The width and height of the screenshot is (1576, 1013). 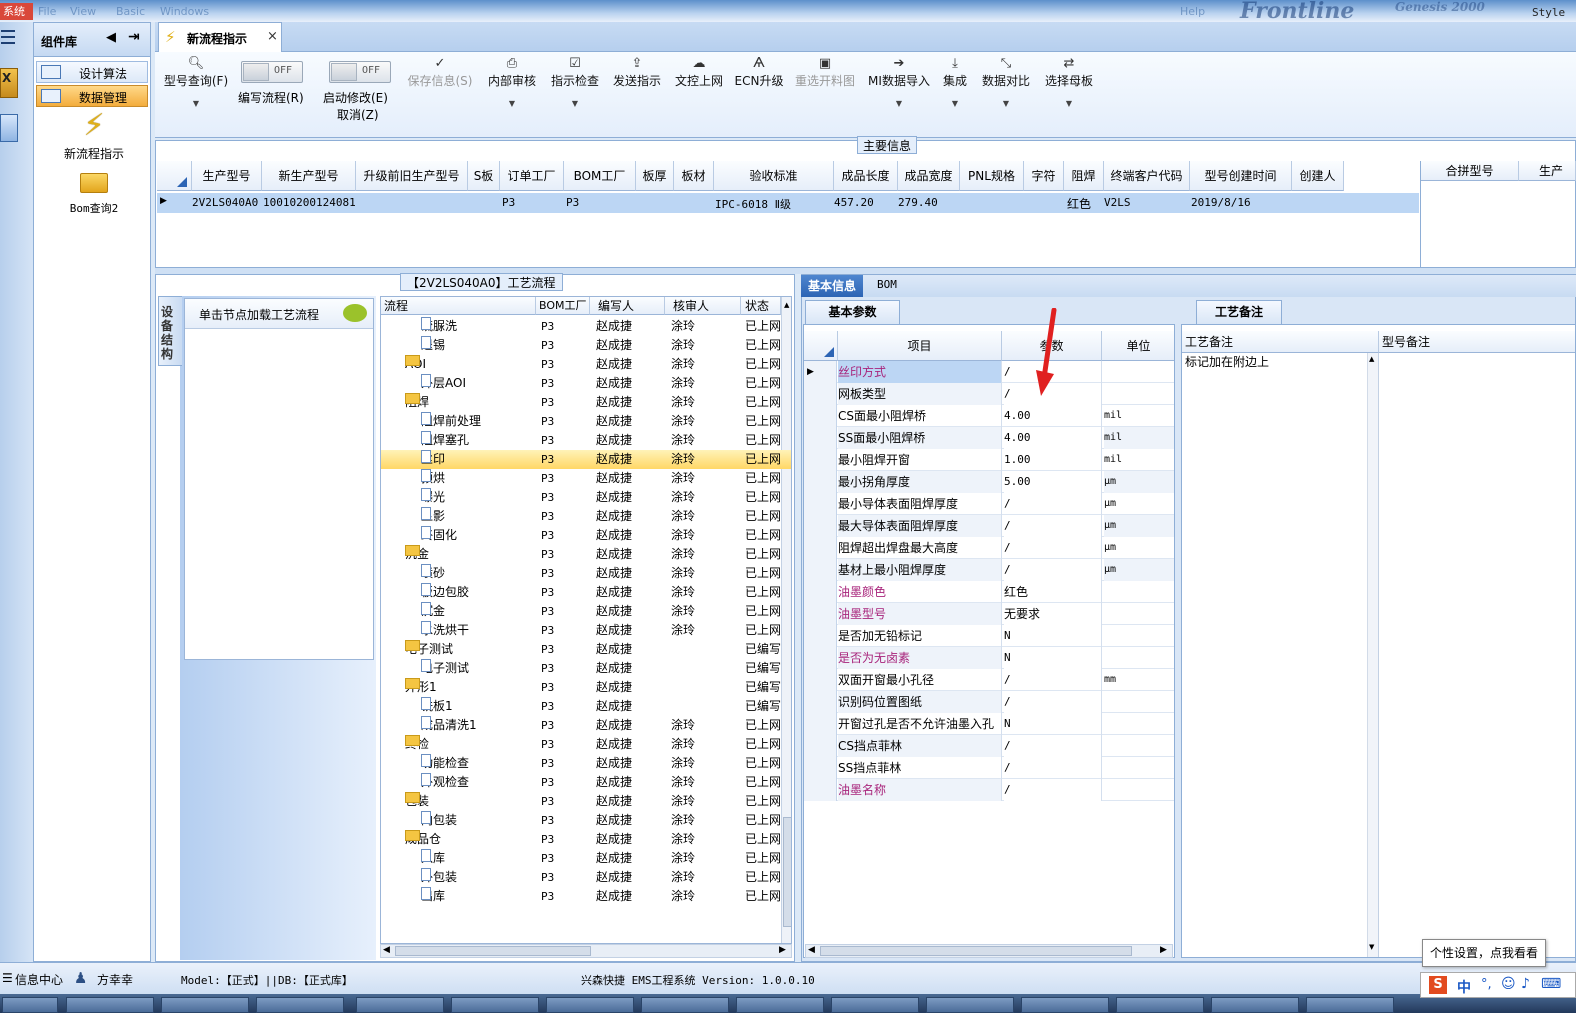 What do you see at coordinates (451, 421) in the screenshot?
I see `tree-node: 阻焊前处理` at bounding box center [451, 421].